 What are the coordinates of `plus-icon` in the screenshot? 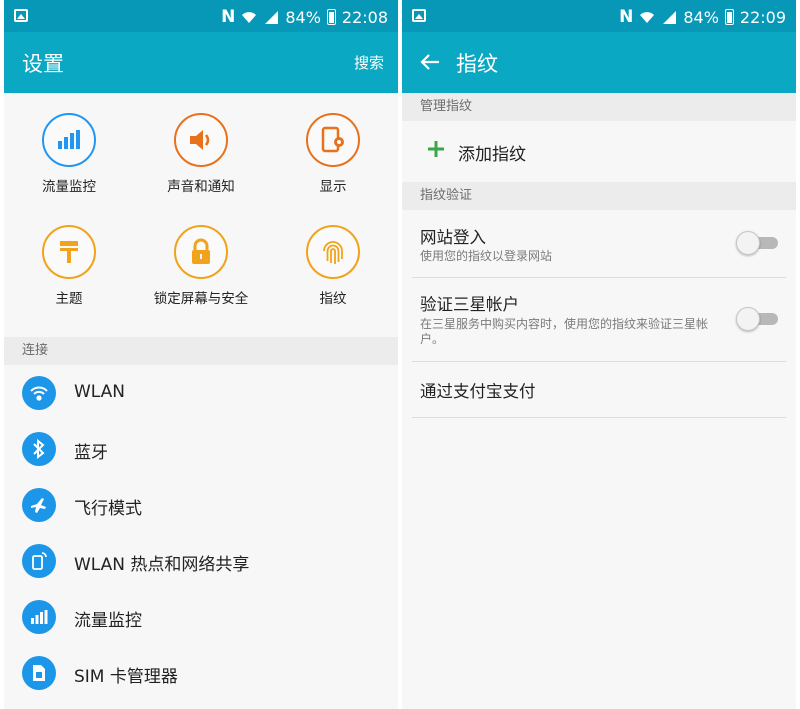 It's located at (436, 149).